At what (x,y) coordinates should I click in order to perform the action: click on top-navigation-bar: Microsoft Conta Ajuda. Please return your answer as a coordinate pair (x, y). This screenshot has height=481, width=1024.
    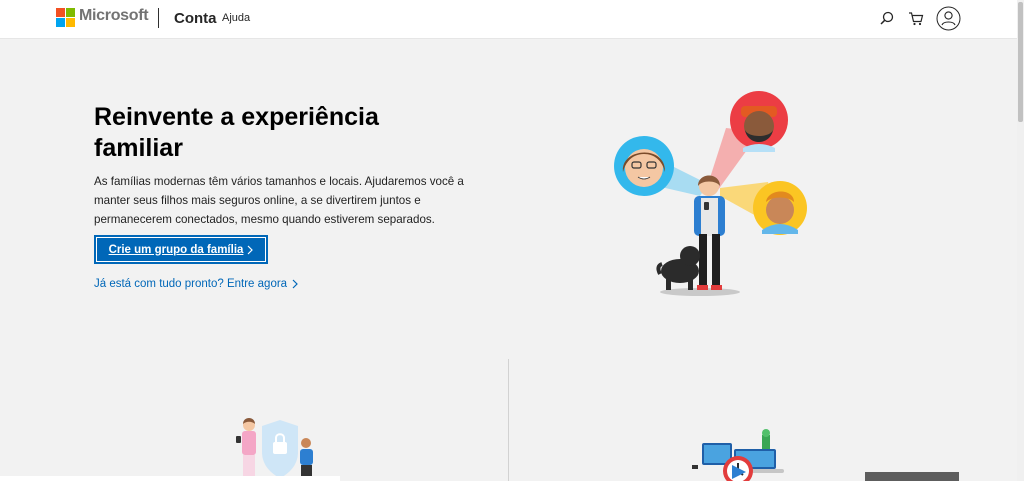
    Looking at the image, I should click on (508, 19).